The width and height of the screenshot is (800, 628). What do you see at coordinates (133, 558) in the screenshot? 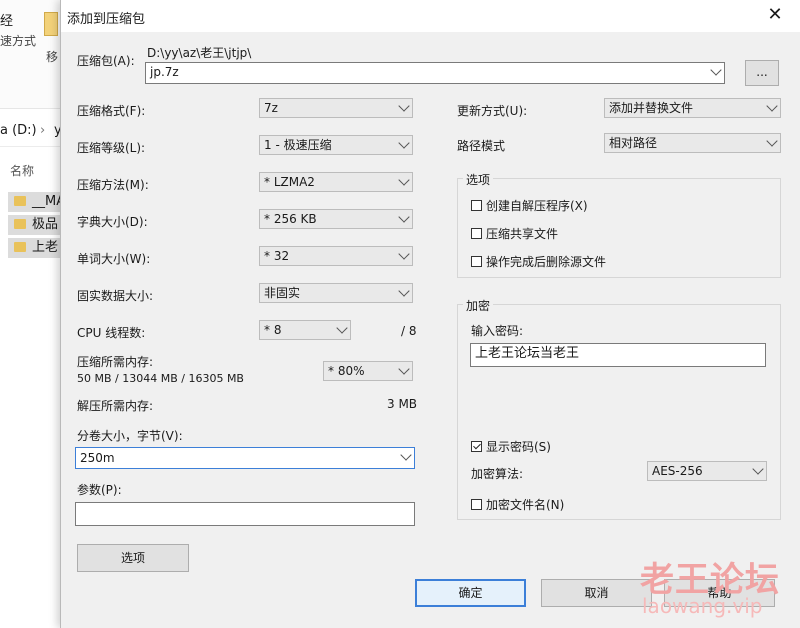
I see `options-button: 选项` at bounding box center [133, 558].